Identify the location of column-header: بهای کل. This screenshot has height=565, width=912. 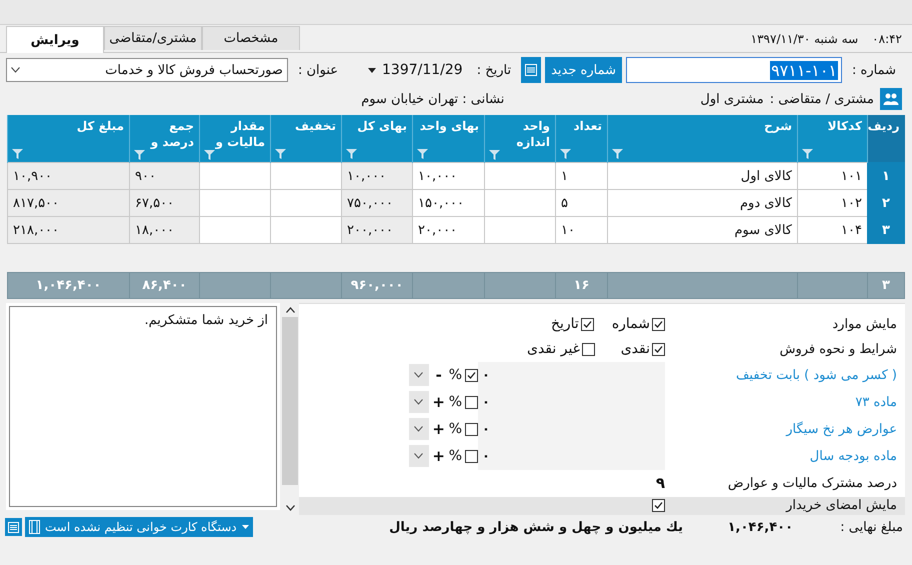
(377, 138).